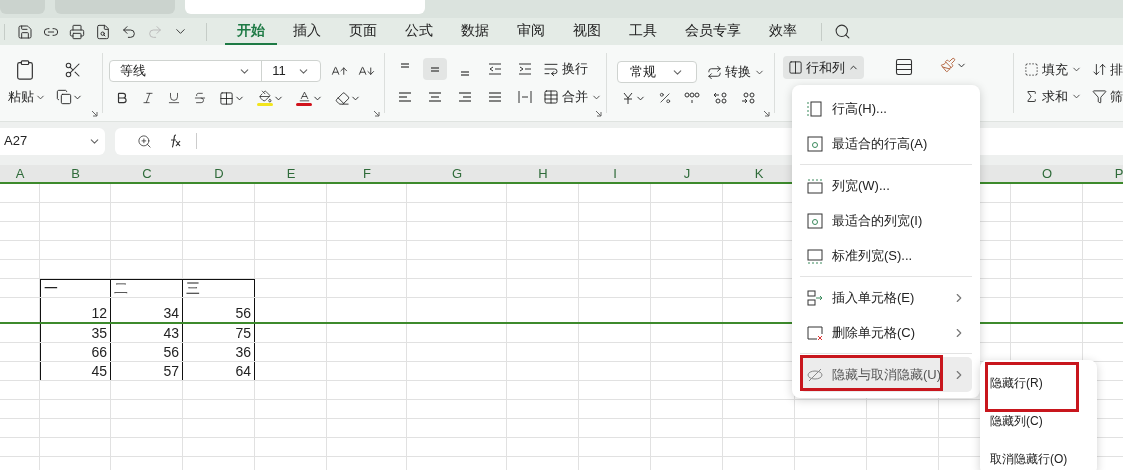 This screenshot has height=470, width=1123. I want to click on convert-button: 转换, so click(735, 72).